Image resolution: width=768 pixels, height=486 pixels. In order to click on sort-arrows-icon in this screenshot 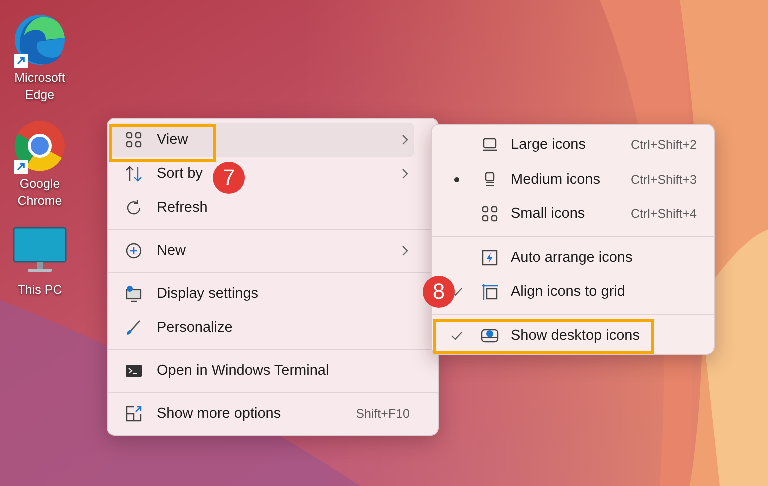, I will do `click(134, 174)`.